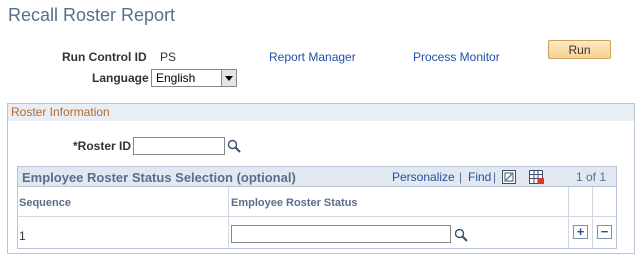 The width and height of the screenshot is (643, 260). Describe the element at coordinates (60, 112) in the screenshot. I see `roster-information-title: Roster Information` at that location.